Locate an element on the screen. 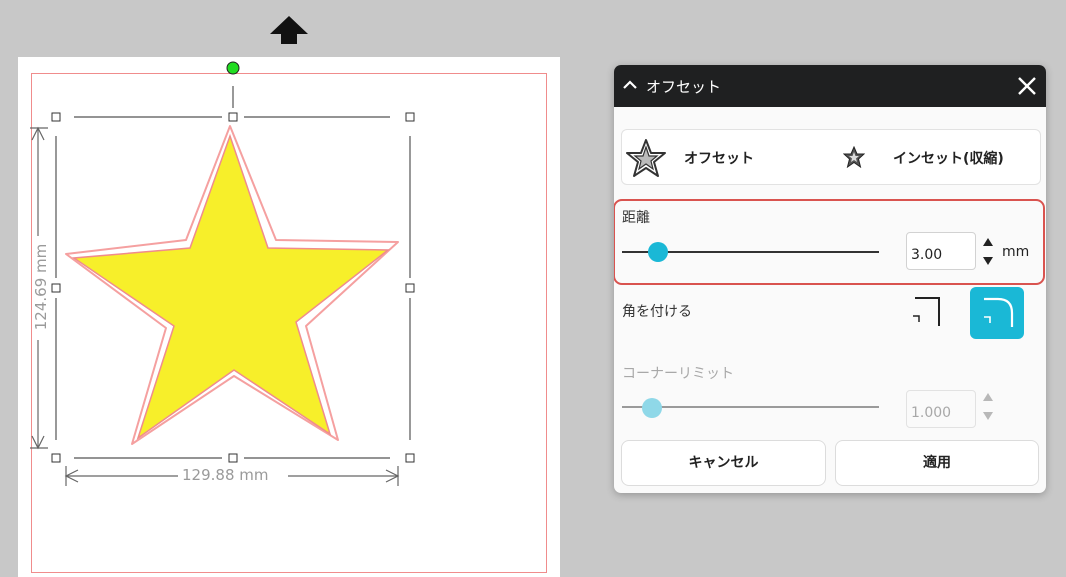 The image size is (1066, 577). distance-unit: mm is located at coordinates (1016, 252).